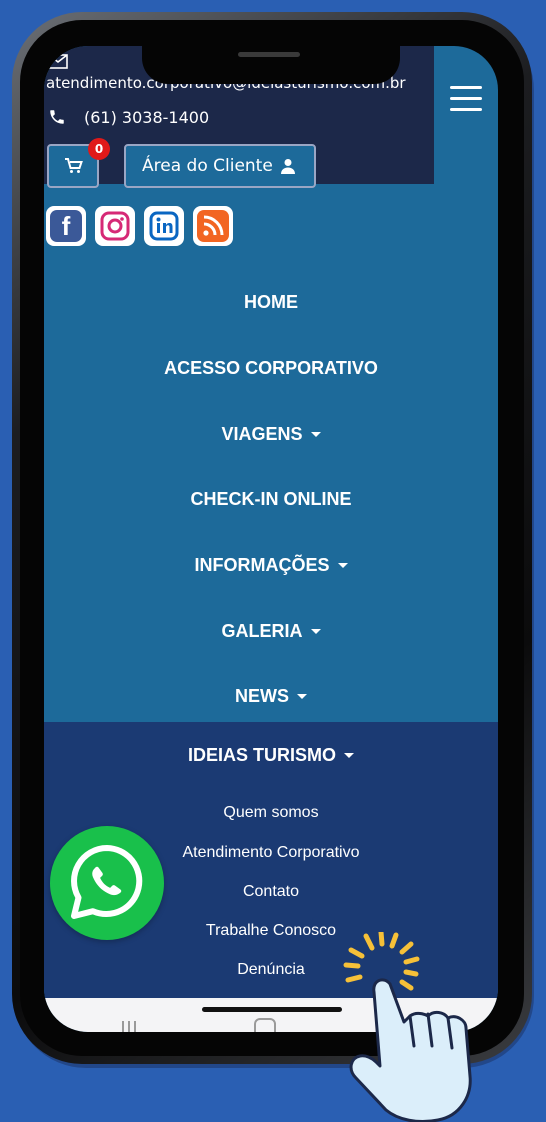  Describe the element at coordinates (288, 166) in the screenshot. I see `user-icon` at that location.